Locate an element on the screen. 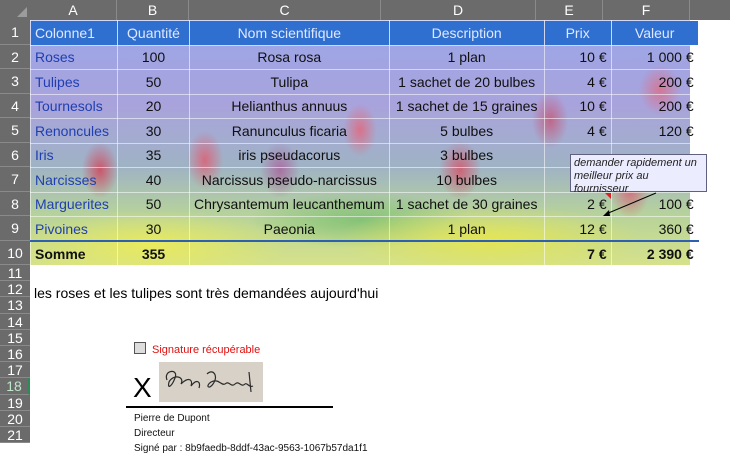  comment-arrow is located at coordinates (630, 204).